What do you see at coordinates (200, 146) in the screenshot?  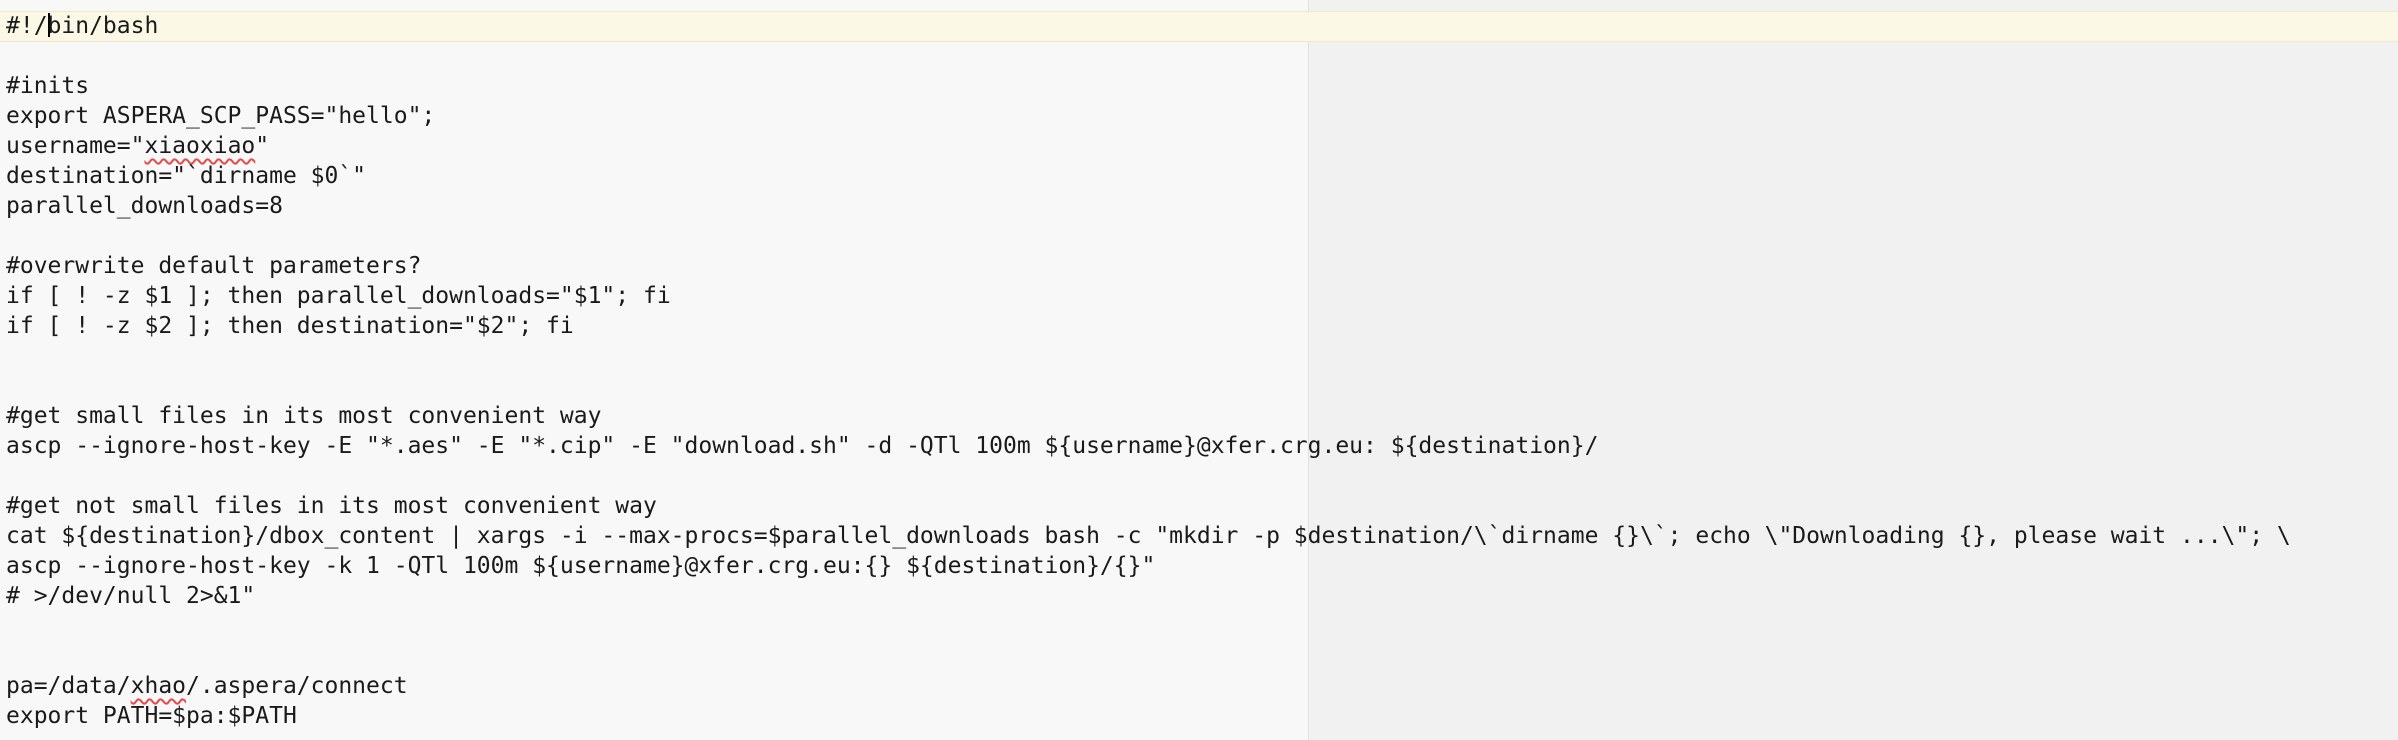 I see `misspelled-word: xiaoxiao` at bounding box center [200, 146].